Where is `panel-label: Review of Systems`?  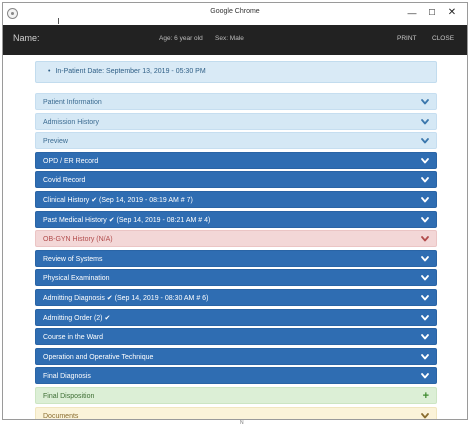 panel-label: Review of Systems is located at coordinates (73, 259).